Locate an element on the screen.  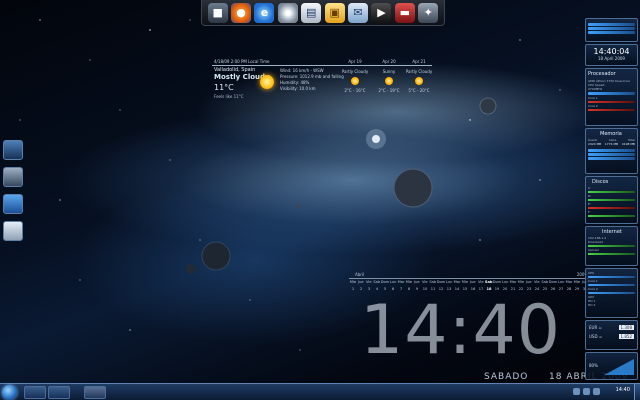
memory-total-value: 4198 MB is located at coordinates (628, 144).